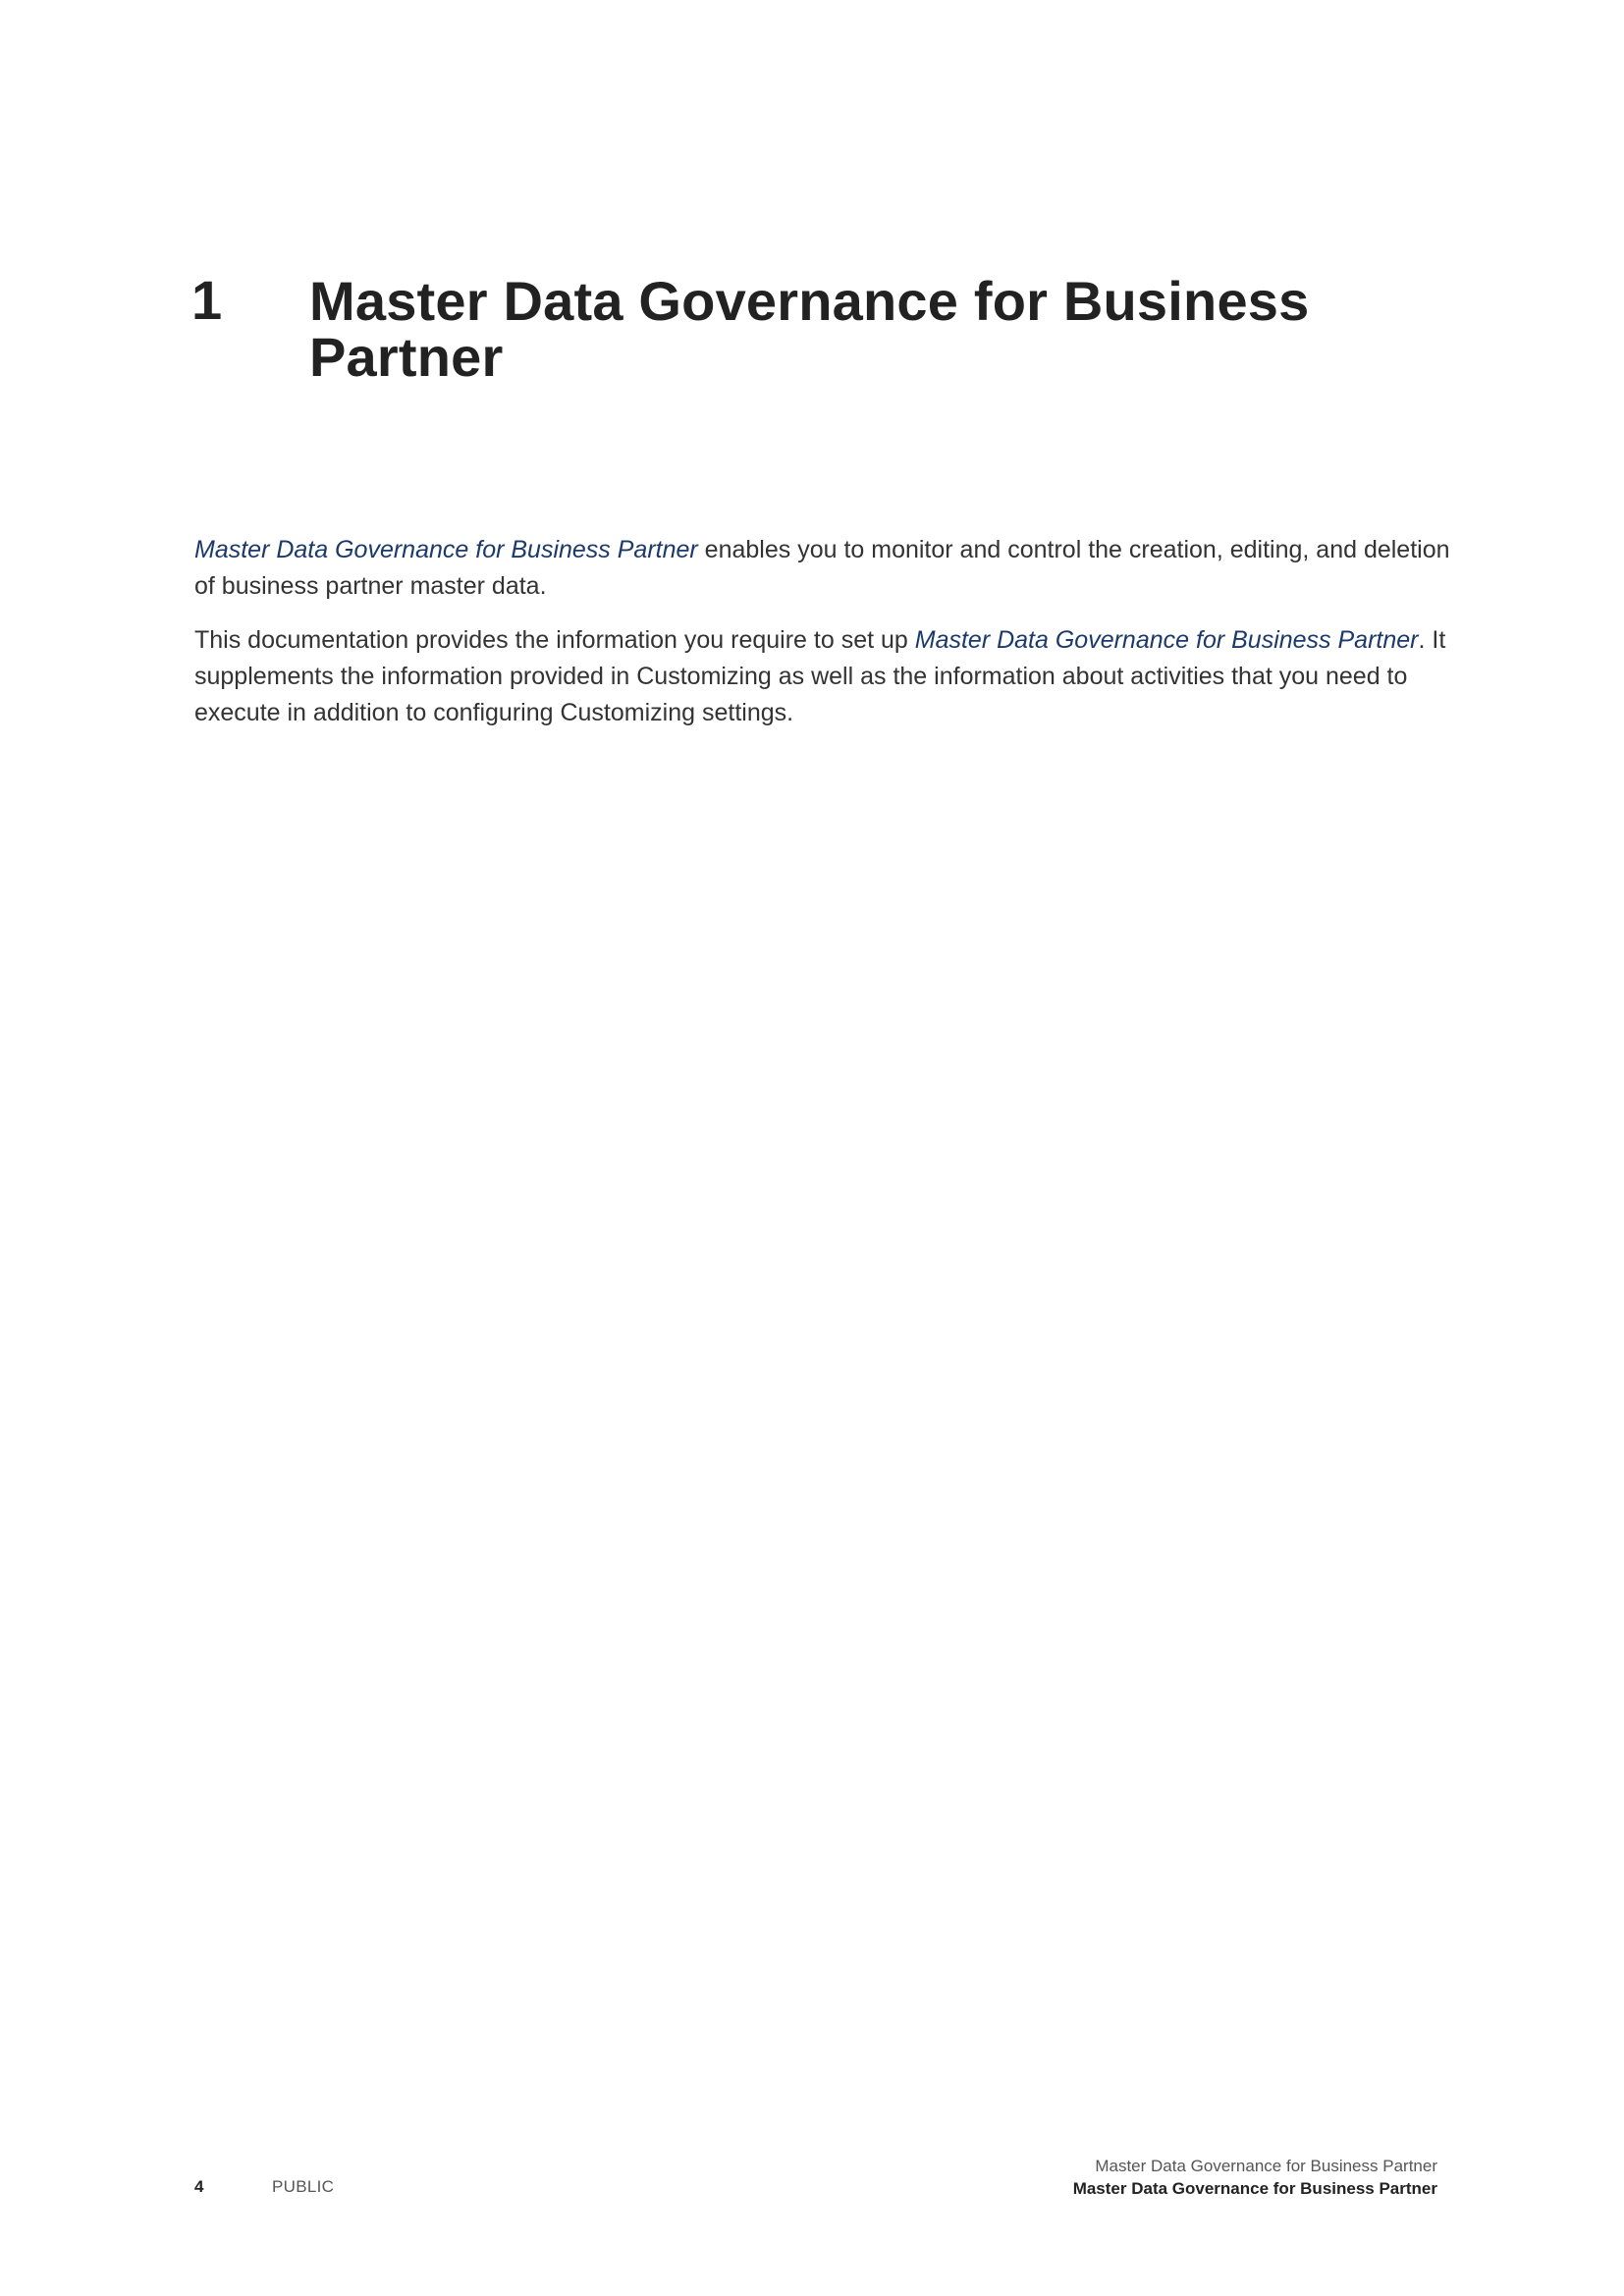  Describe the element at coordinates (199, 2187) in the screenshot. I see `page-number: 4` at that location.